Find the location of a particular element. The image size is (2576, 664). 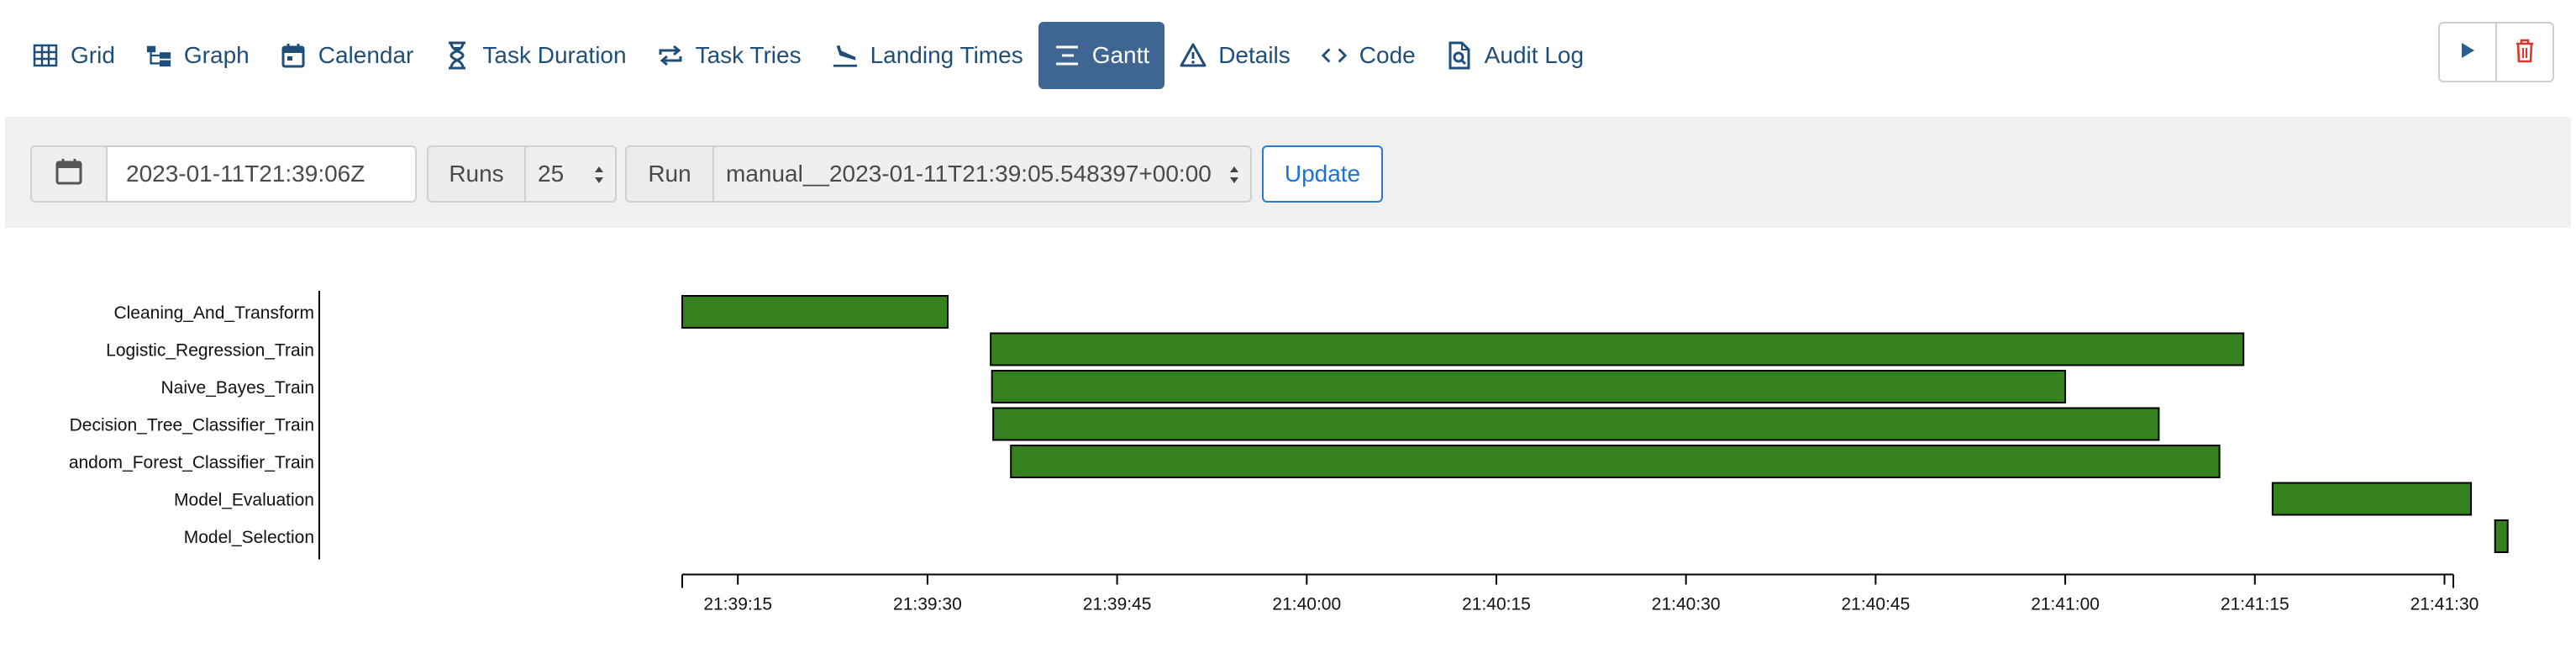

tab-grid: Grid is located at coordinates (73, 55).